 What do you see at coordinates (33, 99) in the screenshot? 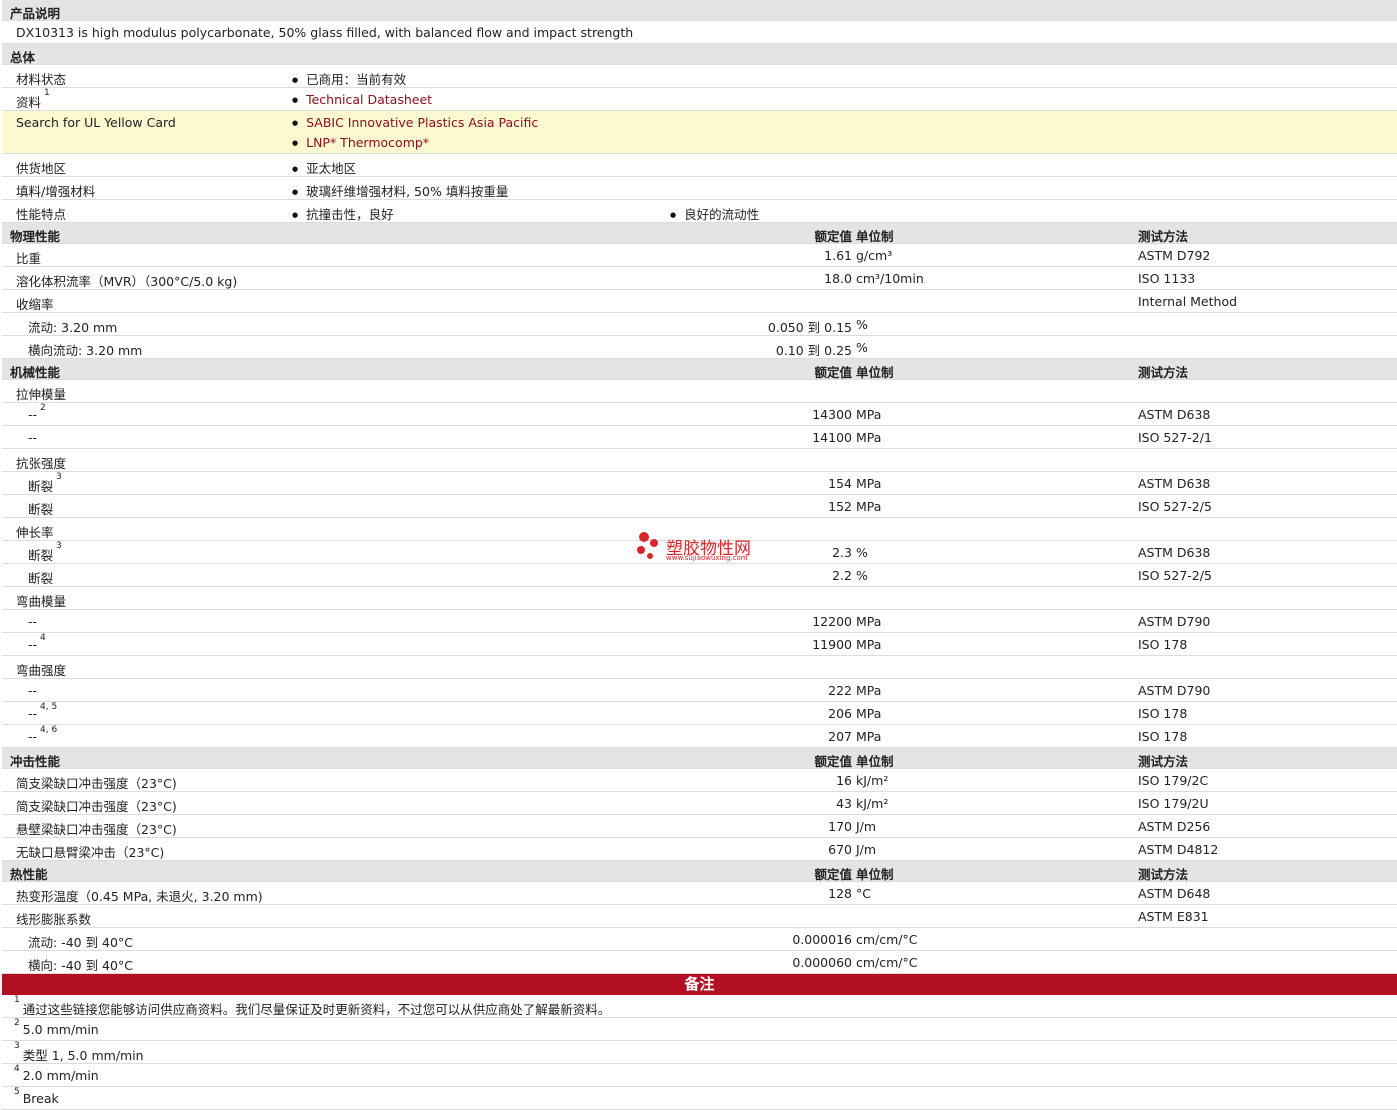
I see `label: 资料1` at bounding box center [33, 99].